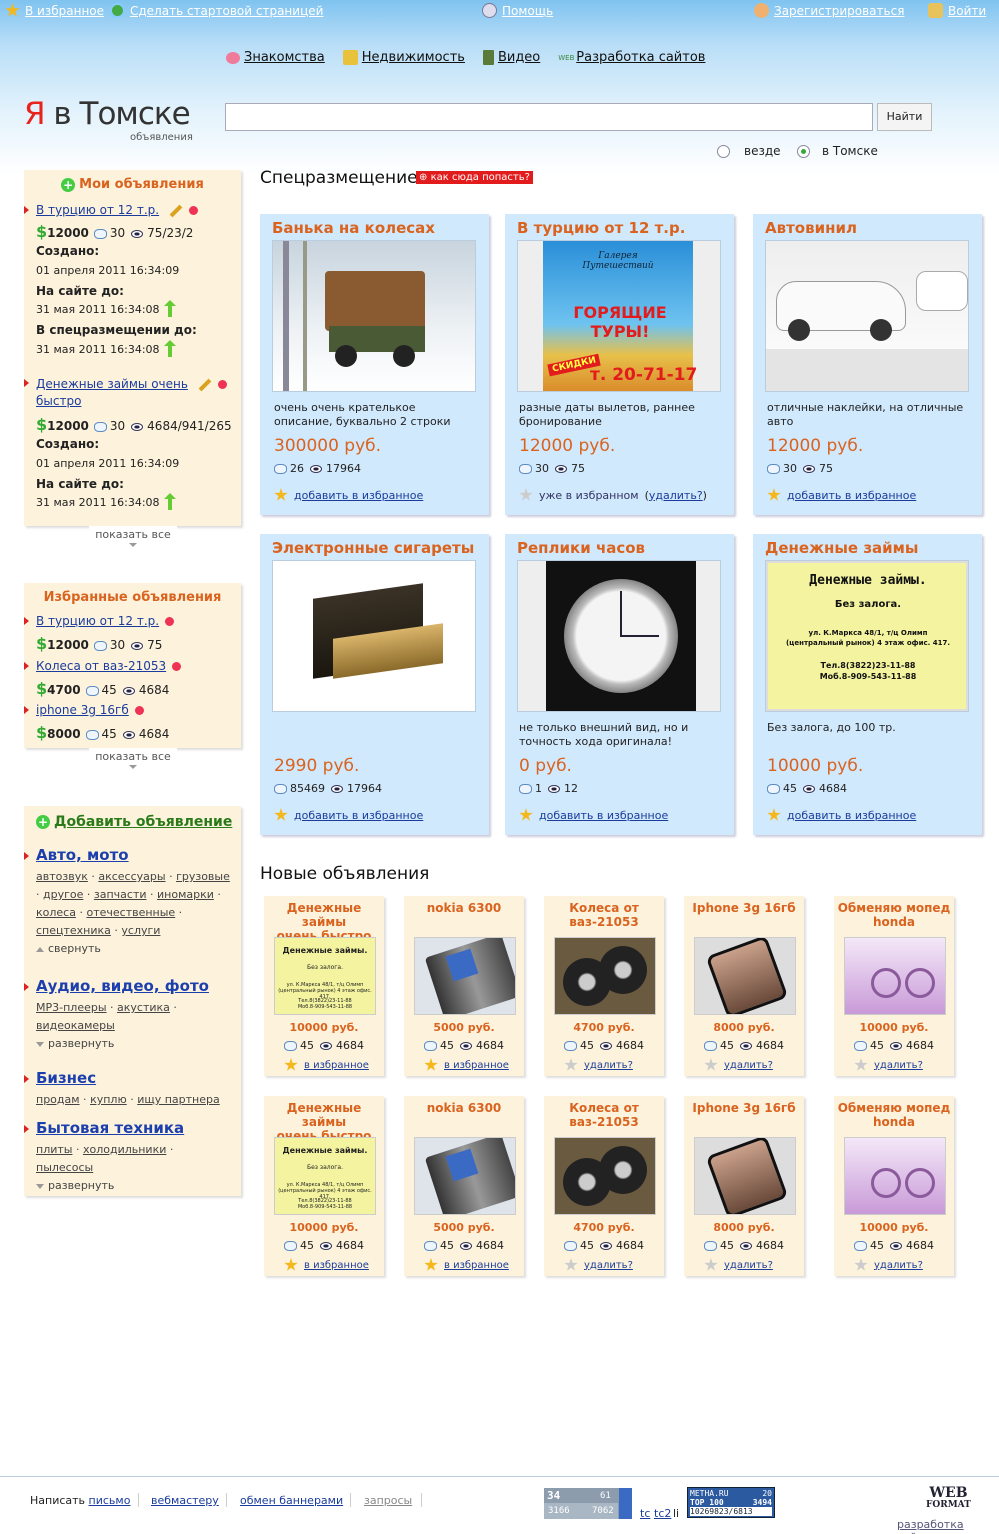  Describe the element at coordinates (73, 930) in the screenshot. I see `subcat-link: спецтехника` at that location.